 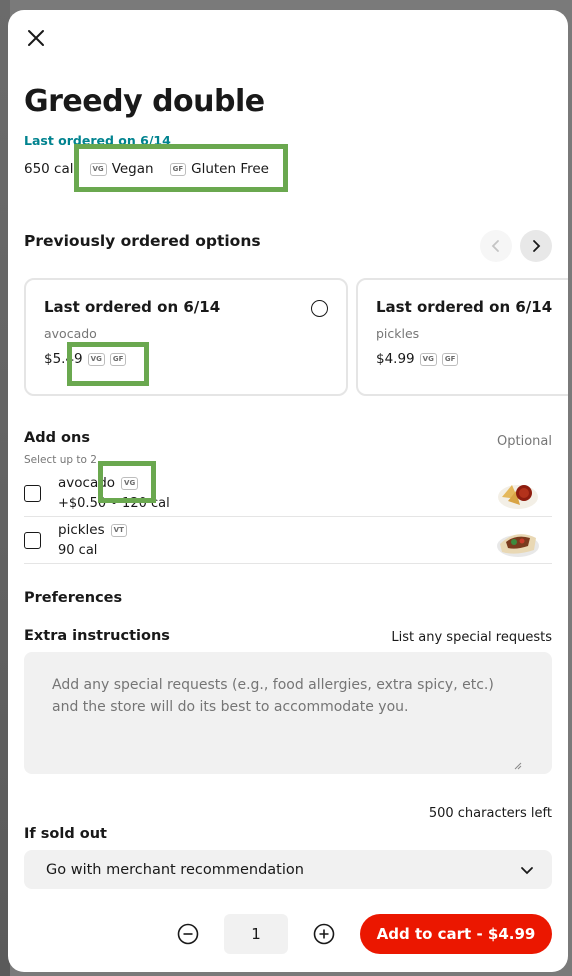 I want to click on addons-hint: Select up to 2, so click(x=60, y=460).